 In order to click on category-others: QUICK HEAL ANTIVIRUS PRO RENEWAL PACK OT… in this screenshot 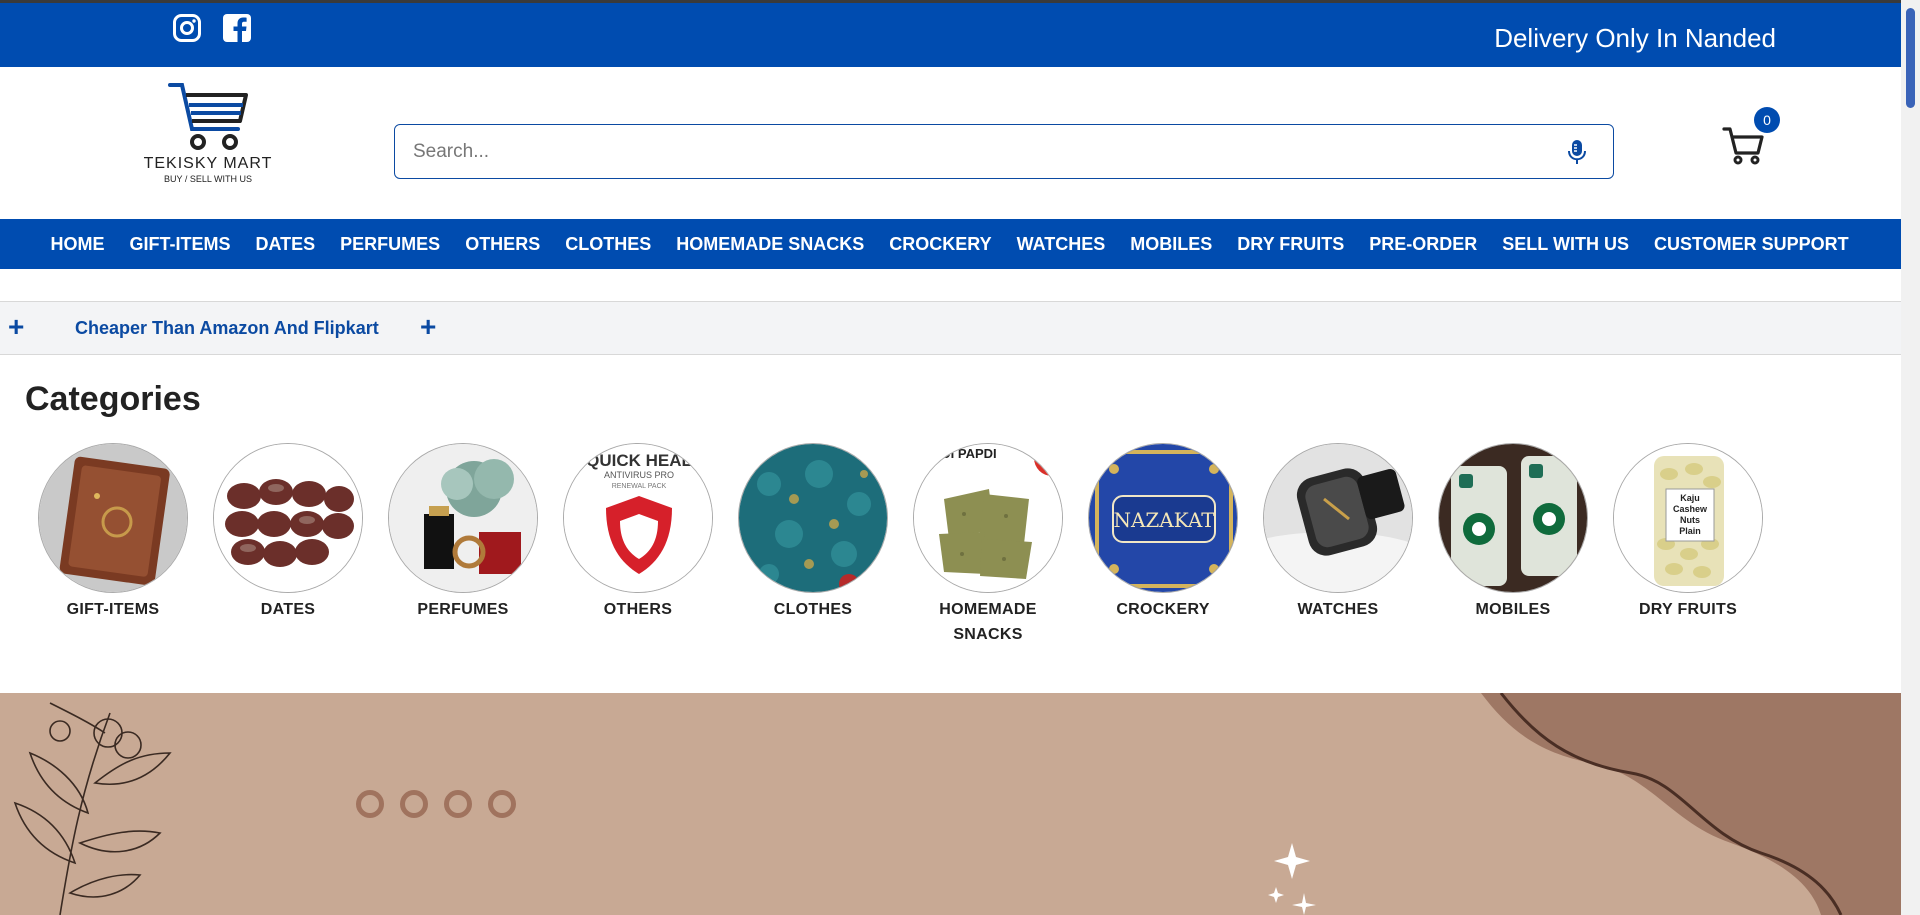, I will do `click(638, 545)`.